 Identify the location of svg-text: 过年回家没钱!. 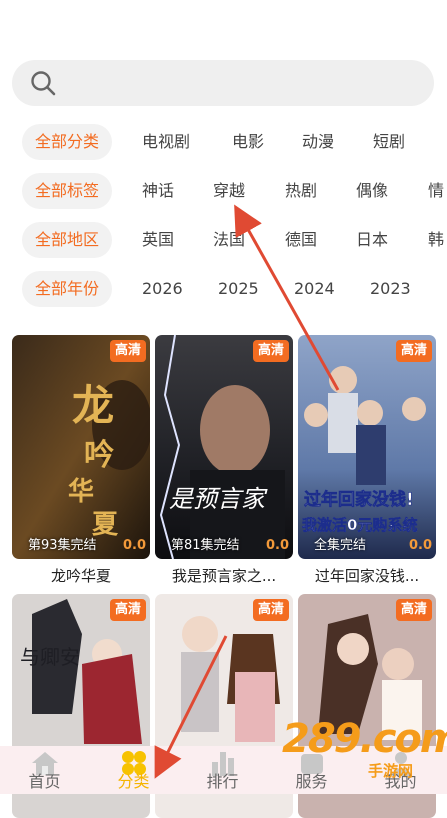
(359, 499).